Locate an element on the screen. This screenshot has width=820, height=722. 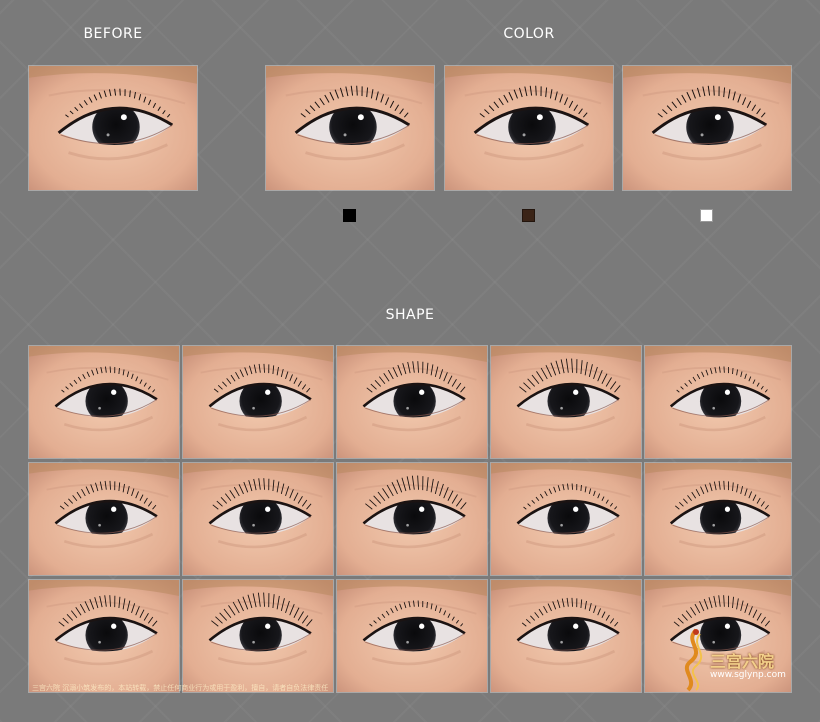
logo-text: 三宫六院 is located at coordinates (742, 661).